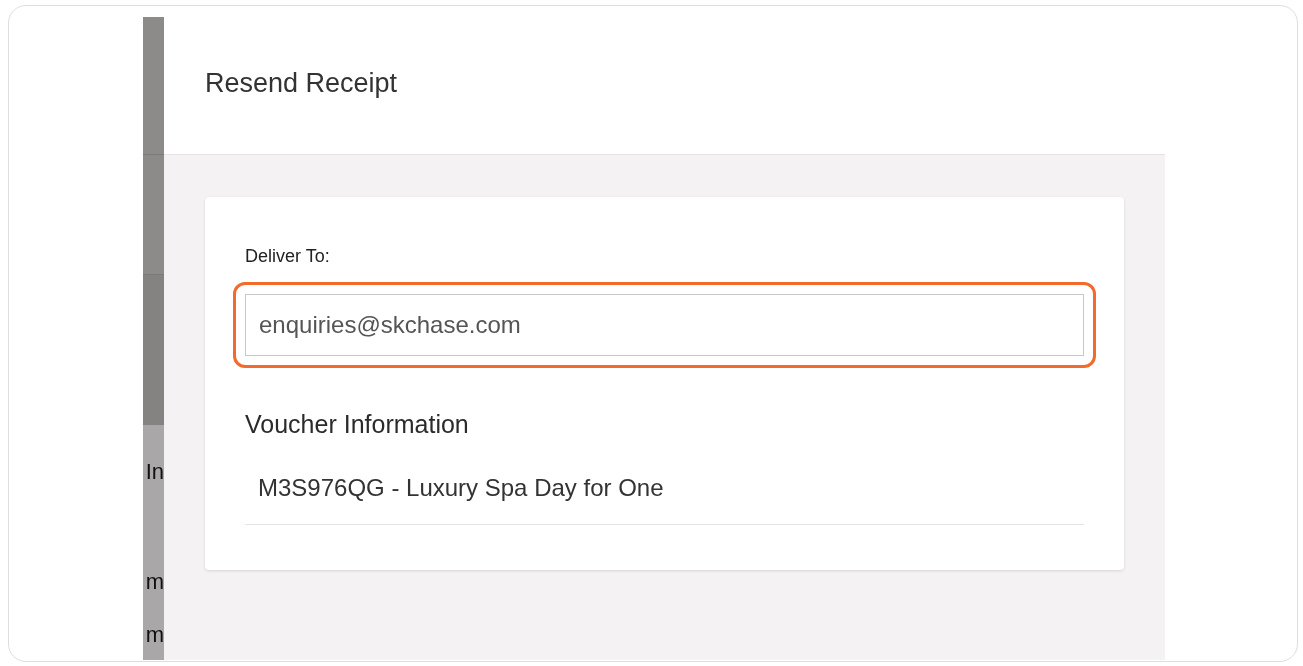  Describe the element at coordinates (664, 497) in the screenshot. I see `voucher-item: M3S976QG - Luxury Spa Day for One` at that location.